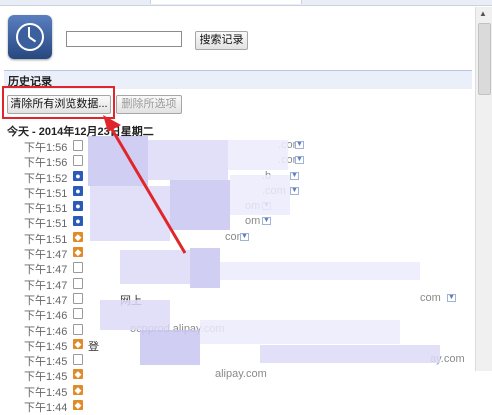 The width and height of the screenshot is (492, 415). I want to click on entry-domain: alipay.com, so click(241, 374).